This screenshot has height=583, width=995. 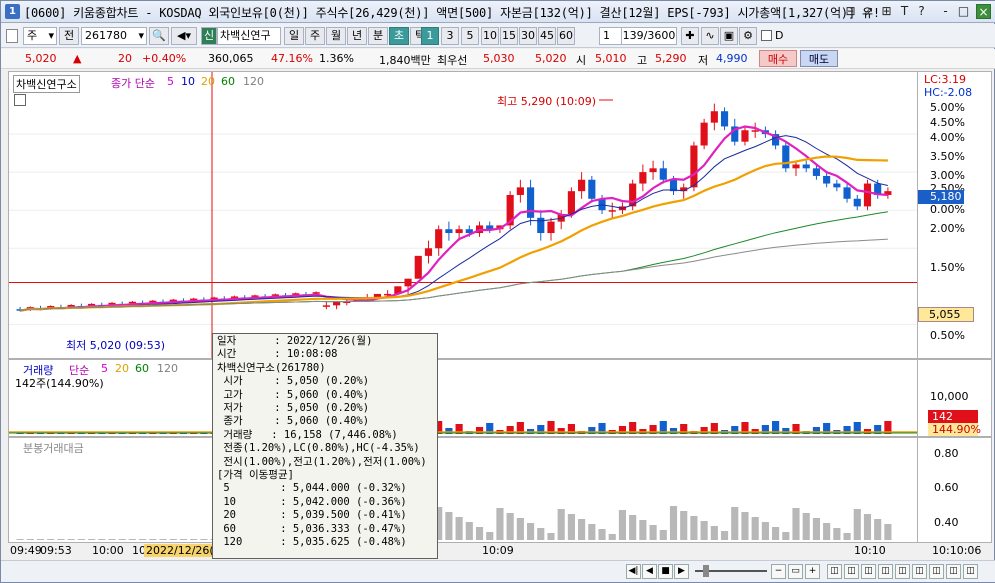 What do you see at coordinates (850, 11) in the screenshot?
I see `layout-icon: ⊟` at bounding box center [850, 11].